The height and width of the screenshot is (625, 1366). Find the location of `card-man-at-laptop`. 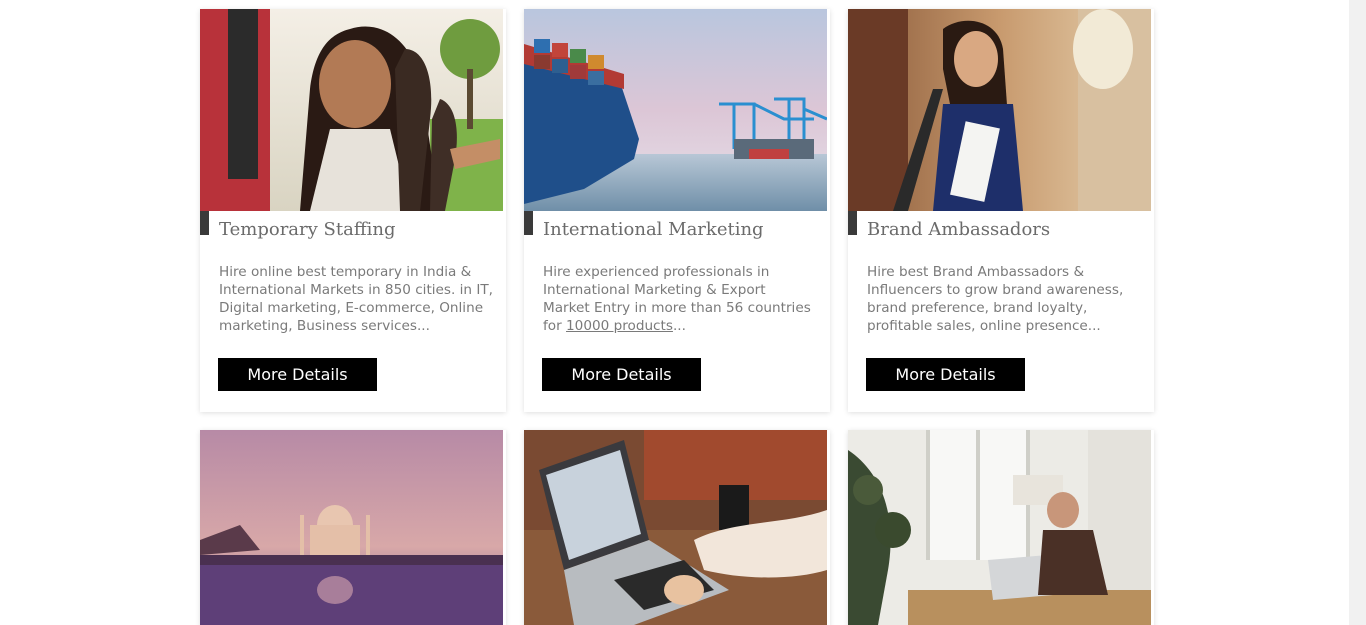

card-man-at-laptop is located at coordinates (1001, 527).